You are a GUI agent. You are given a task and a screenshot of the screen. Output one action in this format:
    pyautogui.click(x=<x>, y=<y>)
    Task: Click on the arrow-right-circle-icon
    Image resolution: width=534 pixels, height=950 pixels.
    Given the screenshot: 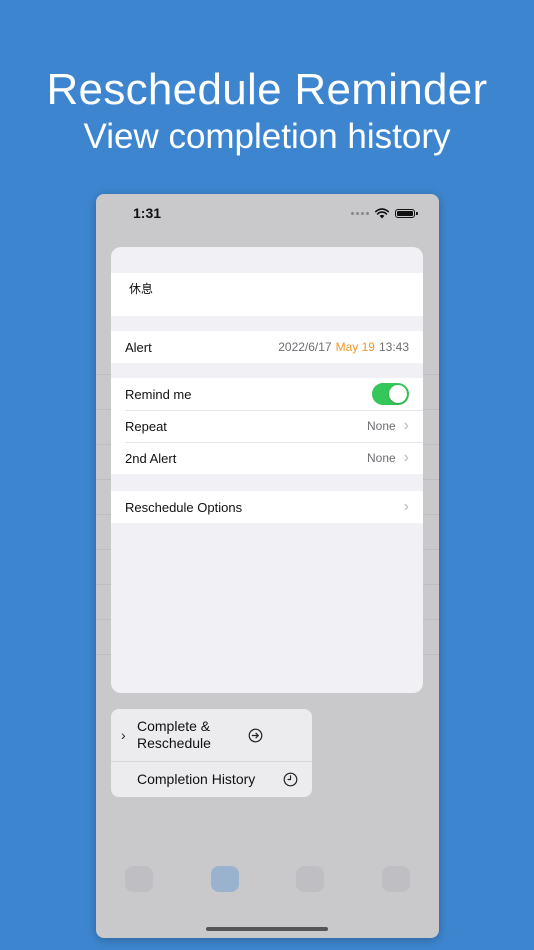 What is the action you would take?
    pyautogui.click(x=255, y=735)
    